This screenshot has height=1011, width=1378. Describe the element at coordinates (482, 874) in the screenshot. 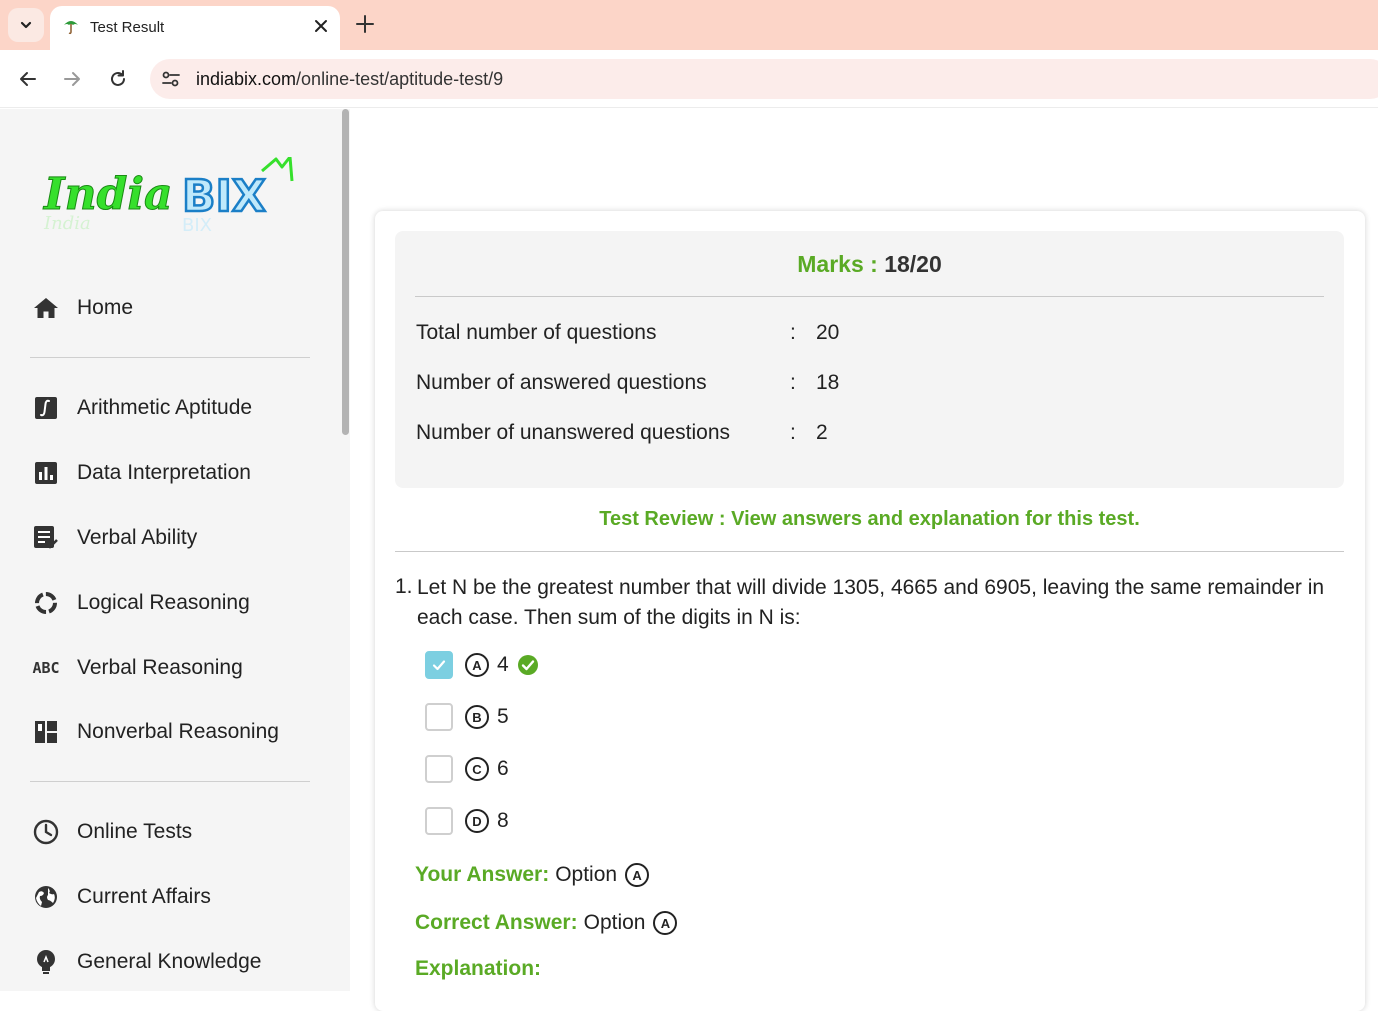

I see `your-answer-label: Your Answer:` at that location.